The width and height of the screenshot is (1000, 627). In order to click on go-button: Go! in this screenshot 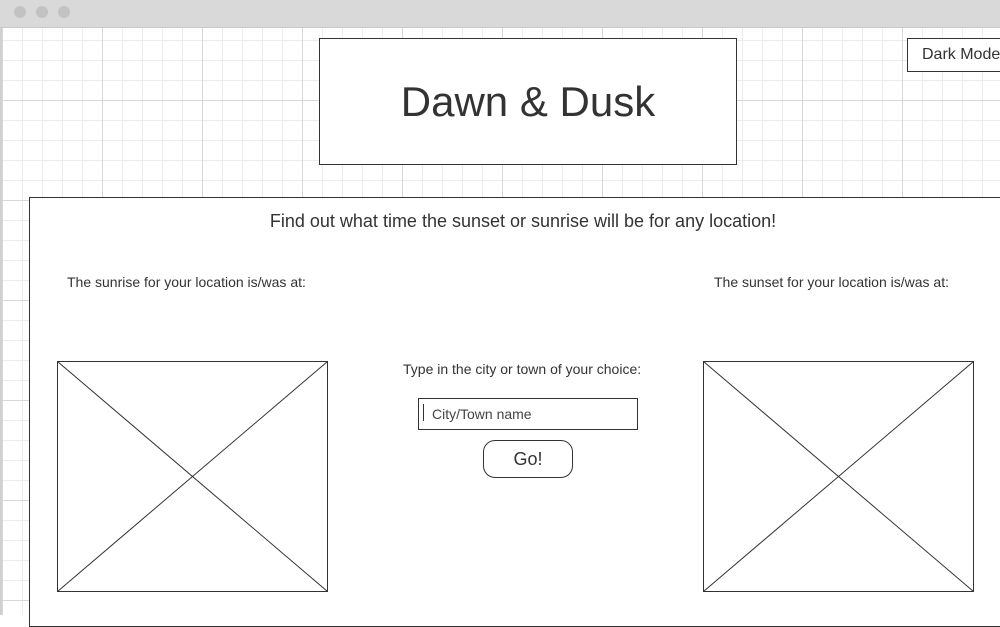, I will do `click(528, 459)`.